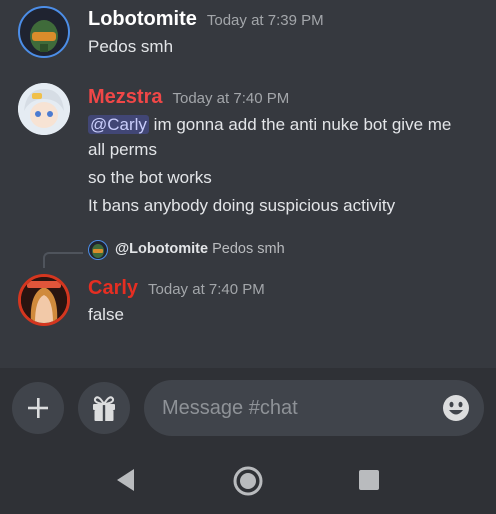 The width and height of the screenshot is (496, 514). I want to click on username: Lobotomite, so click(142, 19).